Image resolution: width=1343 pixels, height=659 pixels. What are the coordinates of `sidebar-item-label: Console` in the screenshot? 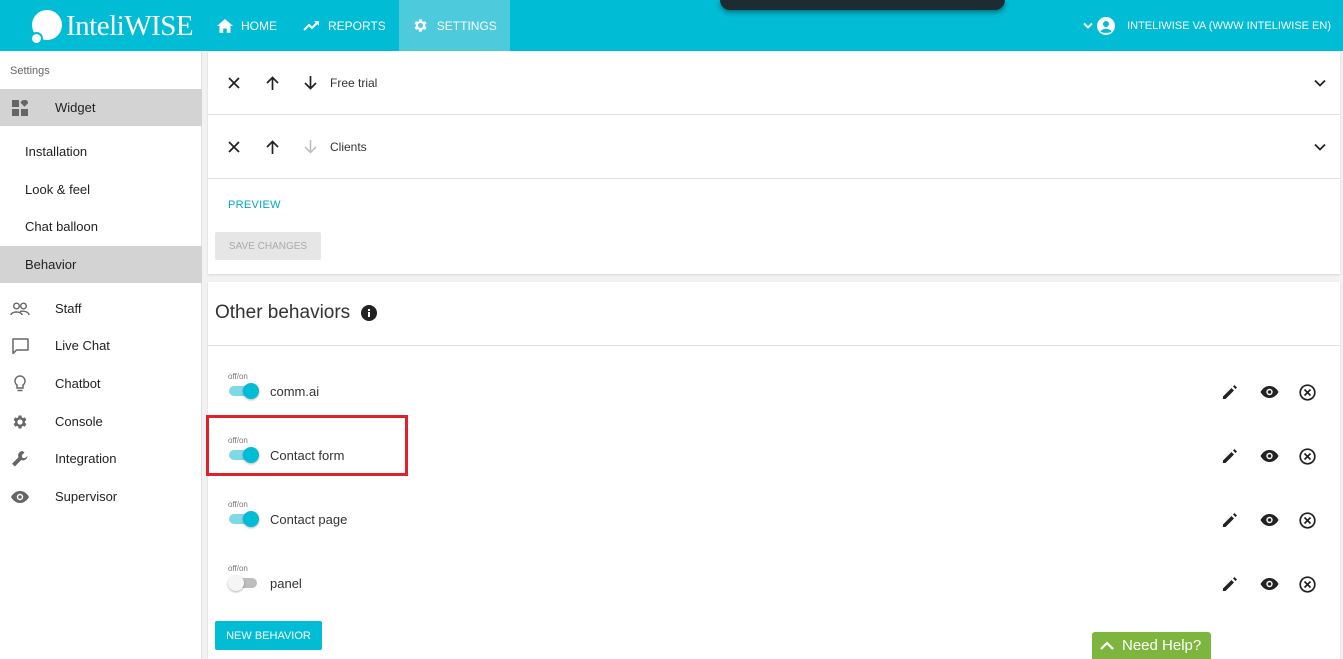 It's located at (79, 421).